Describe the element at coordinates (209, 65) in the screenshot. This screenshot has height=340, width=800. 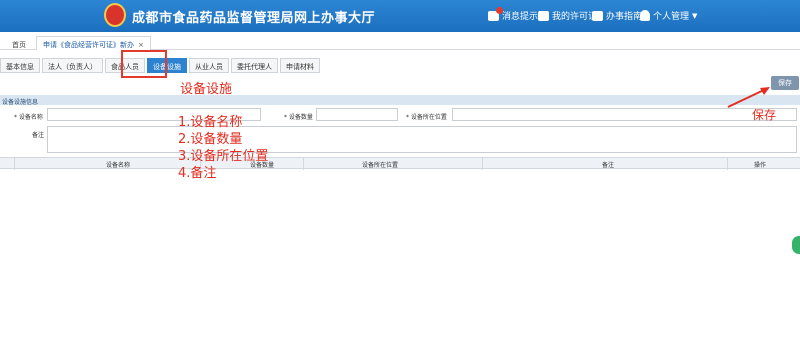
I see `subtab-employees: 从业人员` at that location.